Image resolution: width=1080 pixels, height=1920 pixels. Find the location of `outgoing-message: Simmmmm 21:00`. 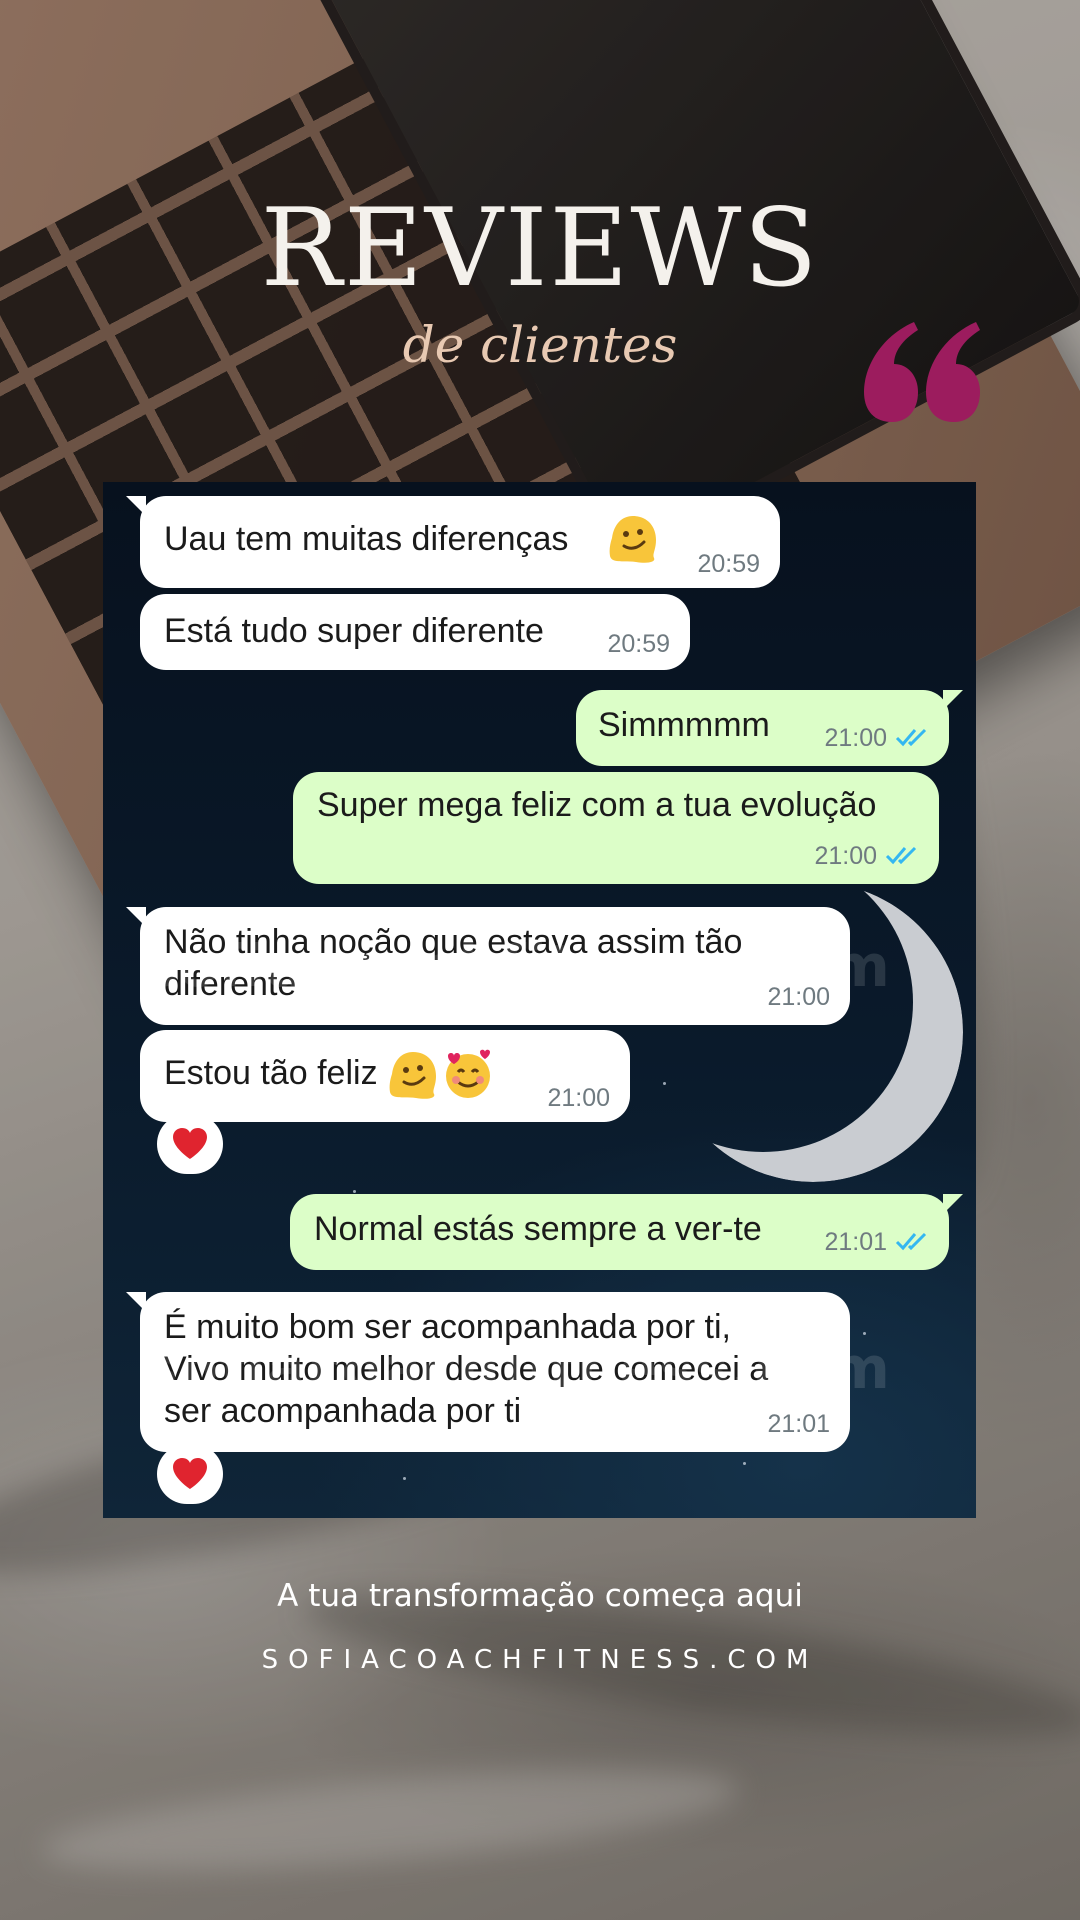

outgoing-message: Simmmmm 21:00 is located at coordinates (769, 728).